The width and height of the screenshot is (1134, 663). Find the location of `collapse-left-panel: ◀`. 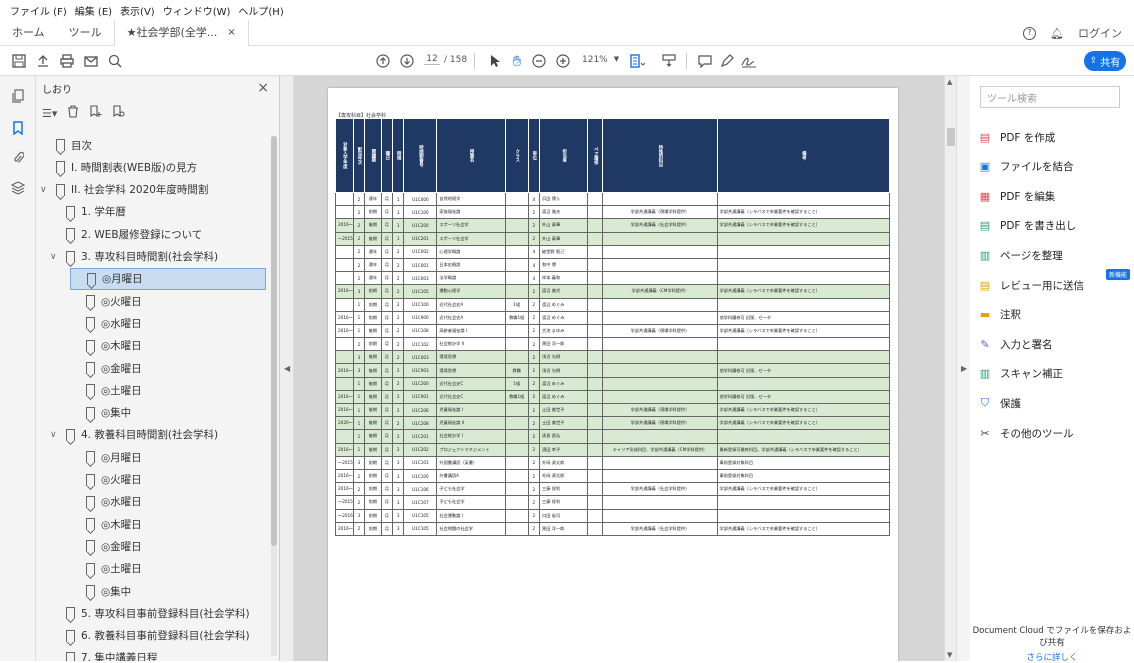

collapse-left-panel: ◀ is located at coordinates (287, 368).